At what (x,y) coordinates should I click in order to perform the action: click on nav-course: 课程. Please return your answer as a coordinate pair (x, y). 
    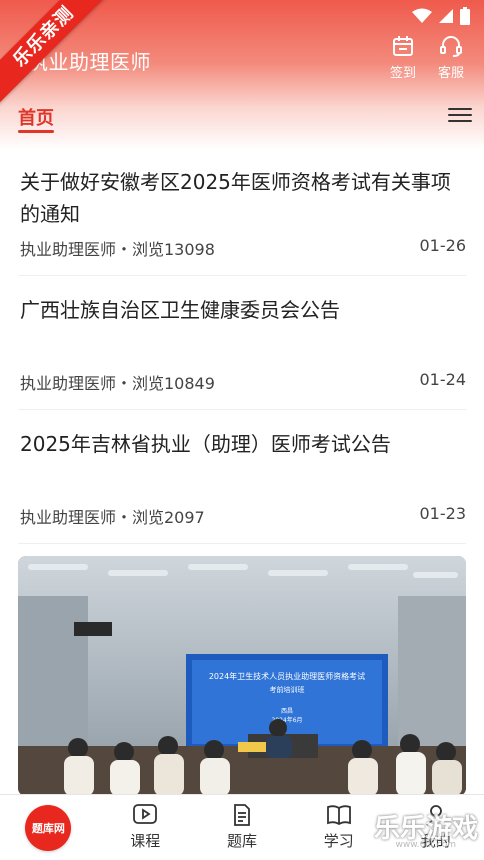
    Looking at the image, I should click on (145, 827).